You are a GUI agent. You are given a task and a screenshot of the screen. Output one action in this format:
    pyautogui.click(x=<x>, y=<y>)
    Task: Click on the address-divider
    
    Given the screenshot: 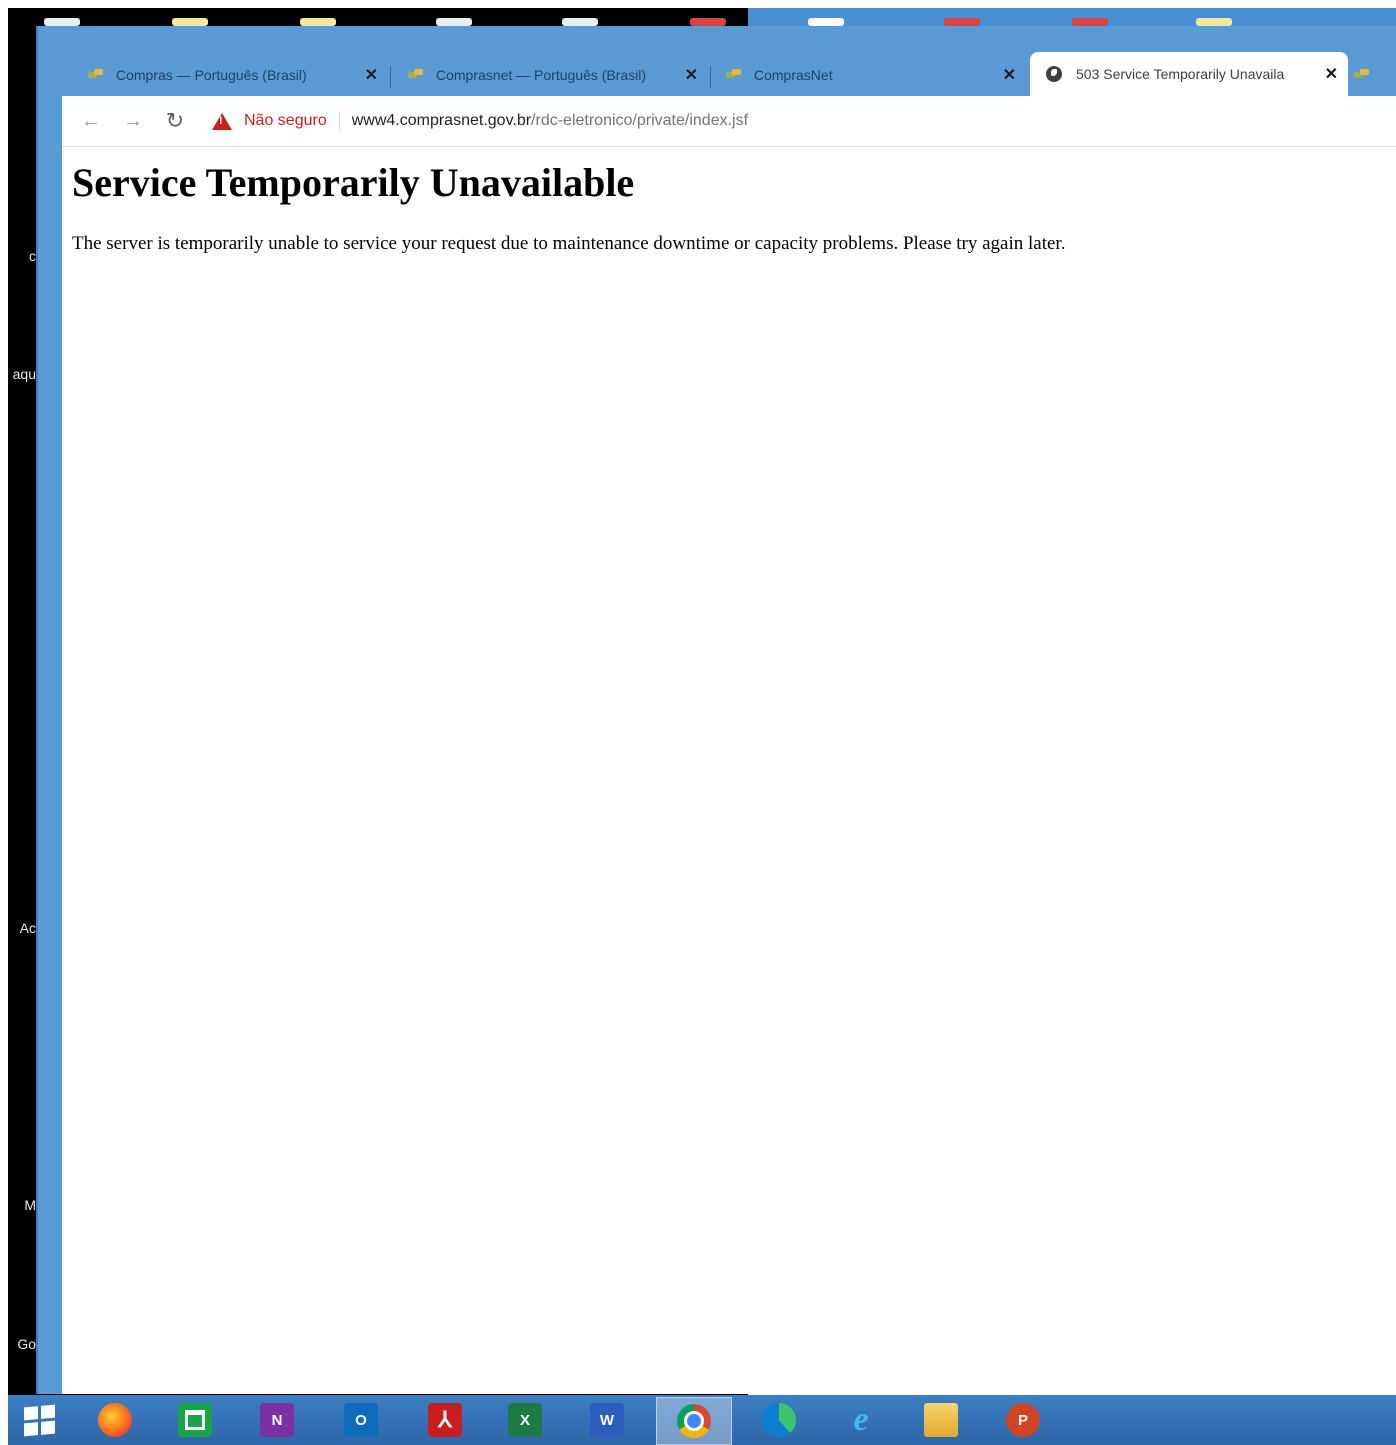 What is the action you would take?
    pyautogui.click(x=339, y=121)
    